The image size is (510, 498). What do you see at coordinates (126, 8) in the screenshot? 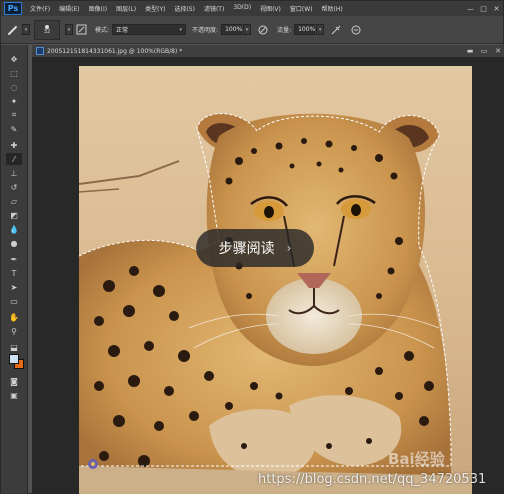
I see `menu-layer: 图层(L)` at bounding box center [126, 8].